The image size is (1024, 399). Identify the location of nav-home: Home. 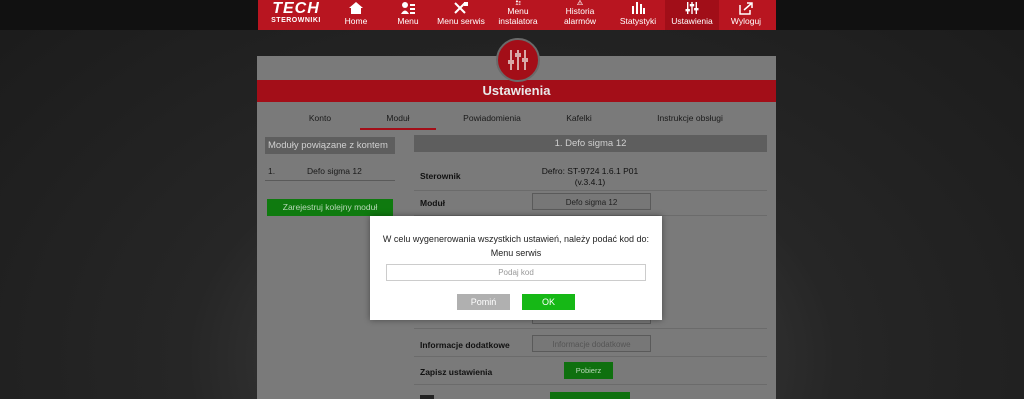
(356, 15).